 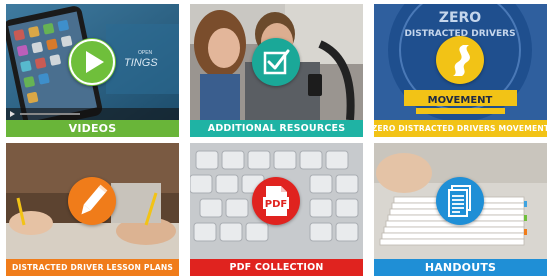 I want to click on document-icon, so click(x=459, y=201).